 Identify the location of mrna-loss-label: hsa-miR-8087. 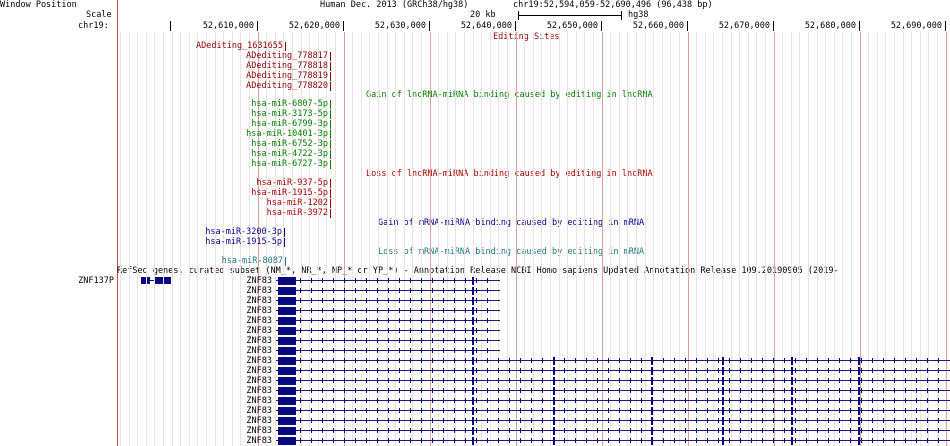
(201, 261).